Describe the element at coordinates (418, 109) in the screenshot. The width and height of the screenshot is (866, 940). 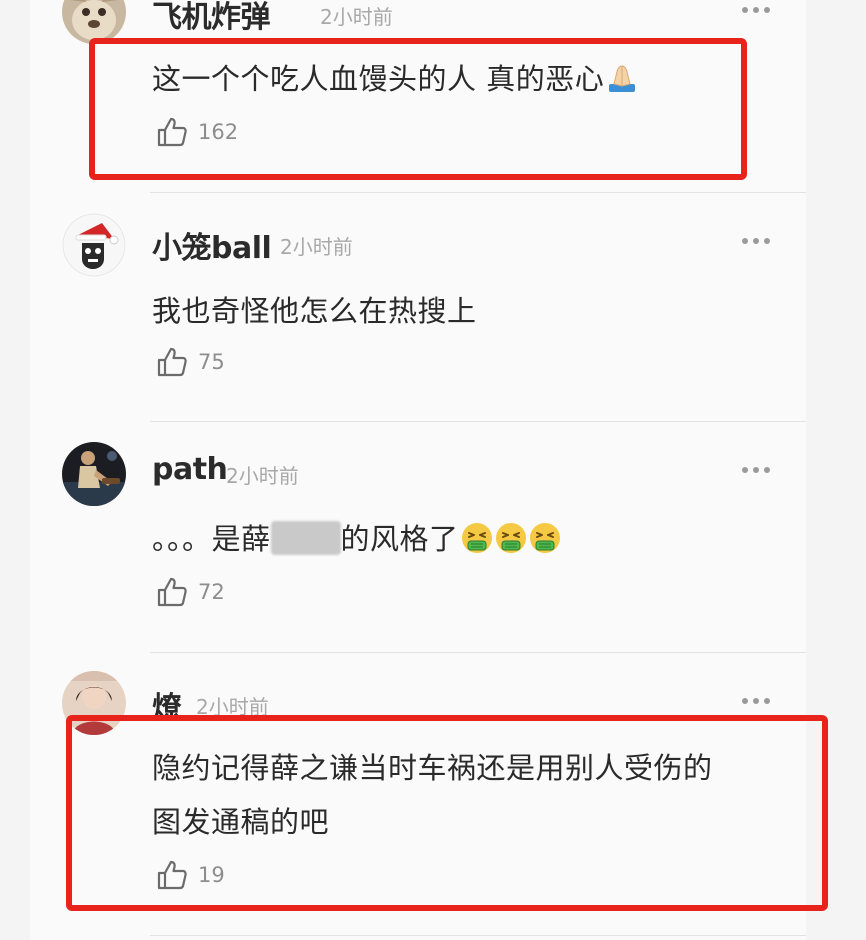
I see `highlight-box` at that location.